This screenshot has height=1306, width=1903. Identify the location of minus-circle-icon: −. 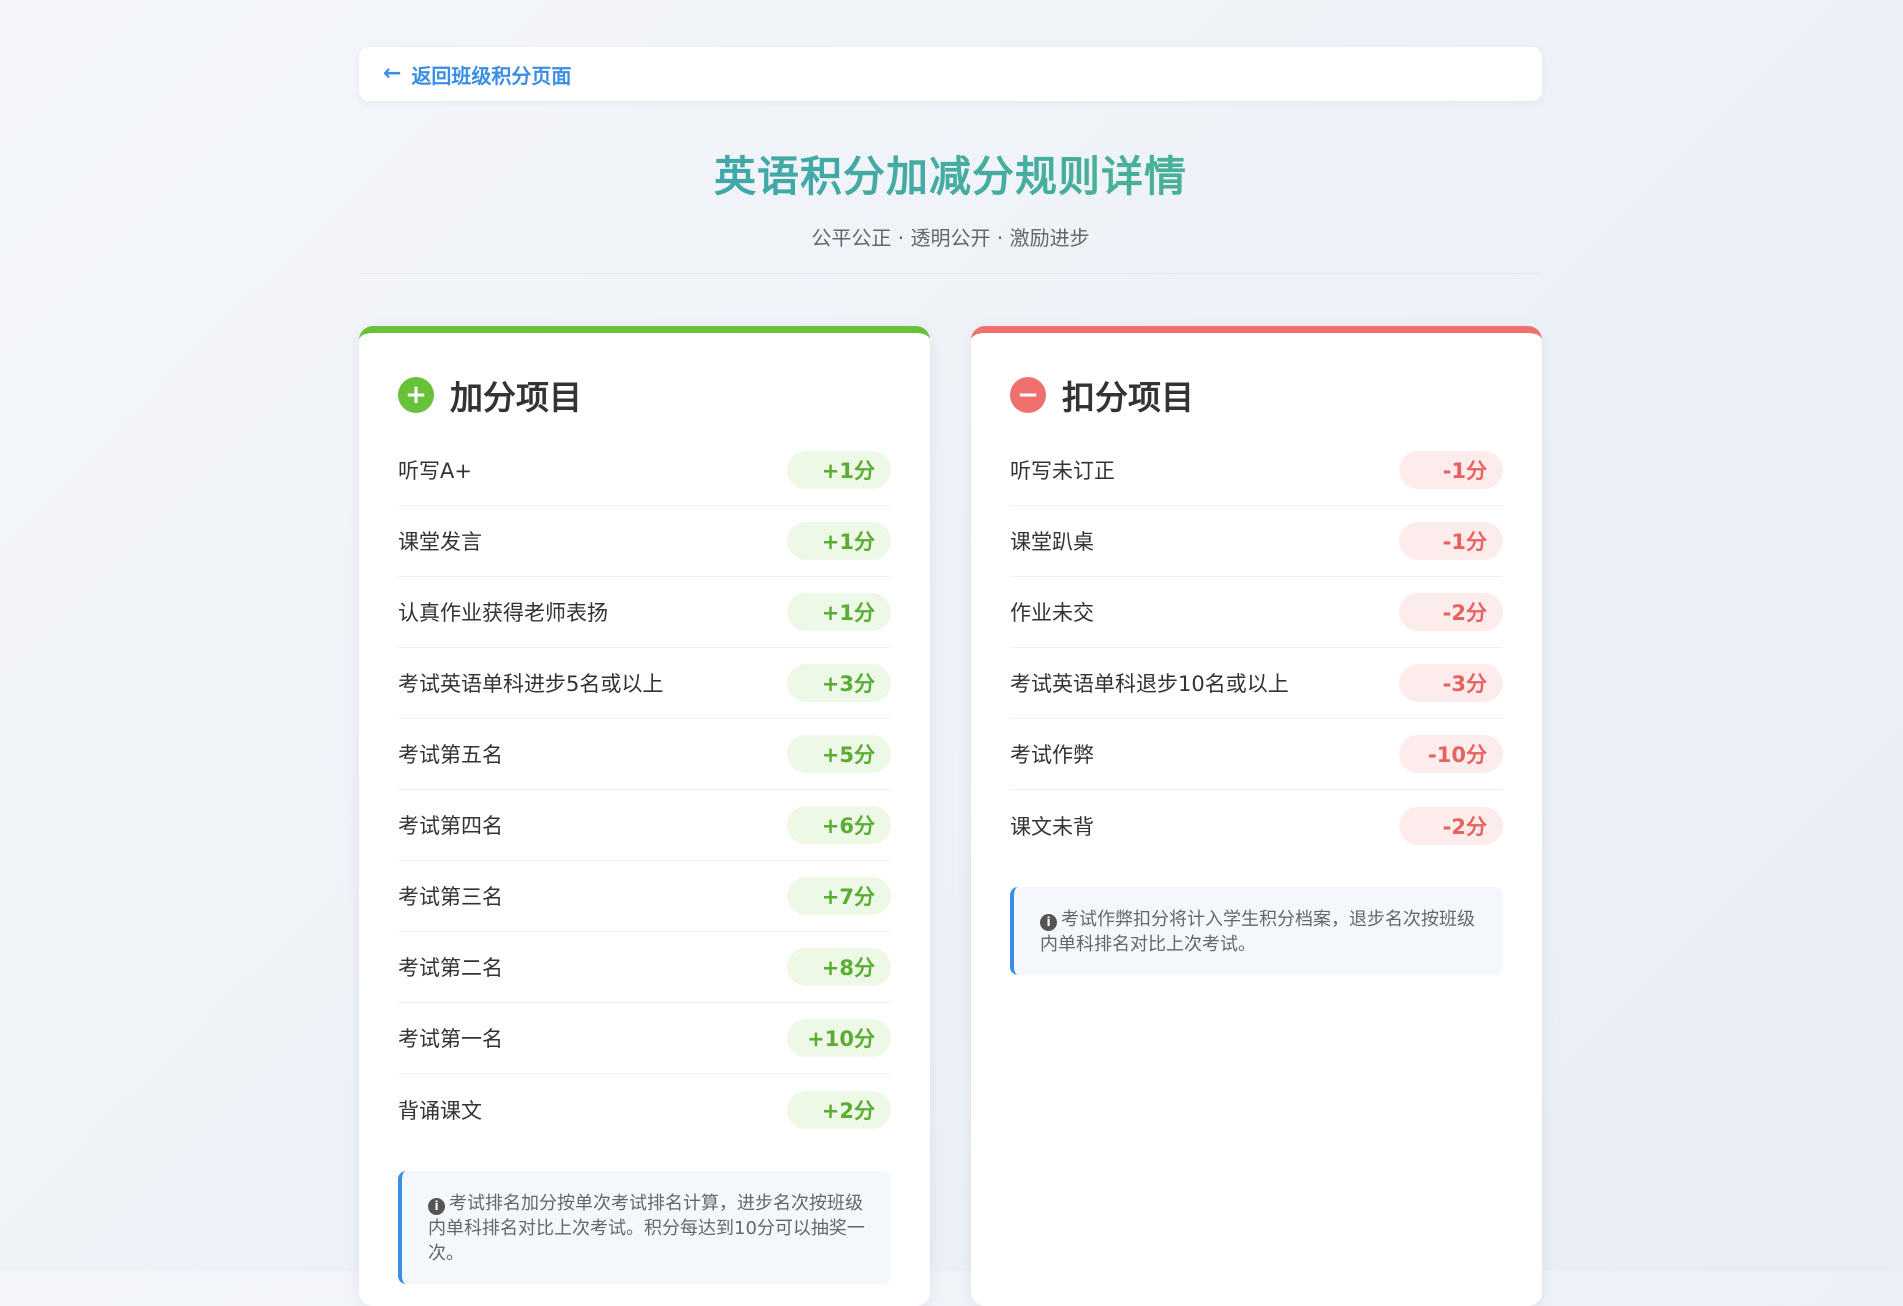
(1028, 395).